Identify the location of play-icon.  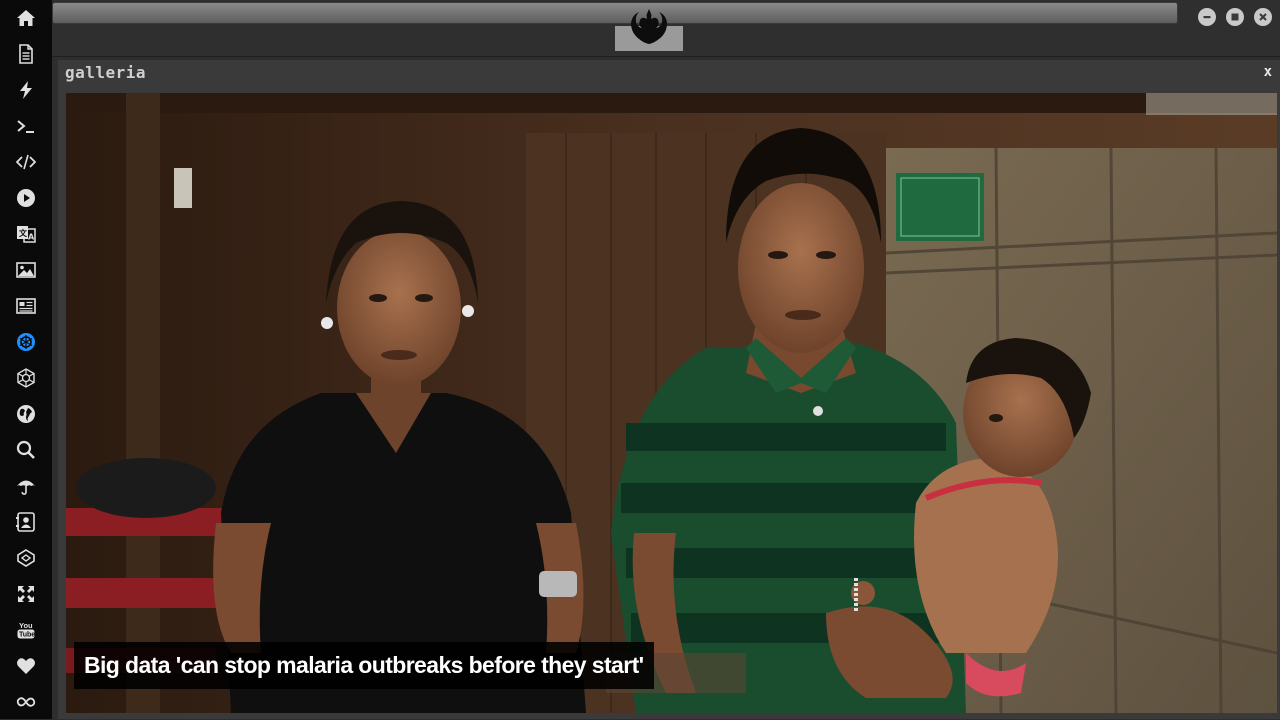
(26, 198).